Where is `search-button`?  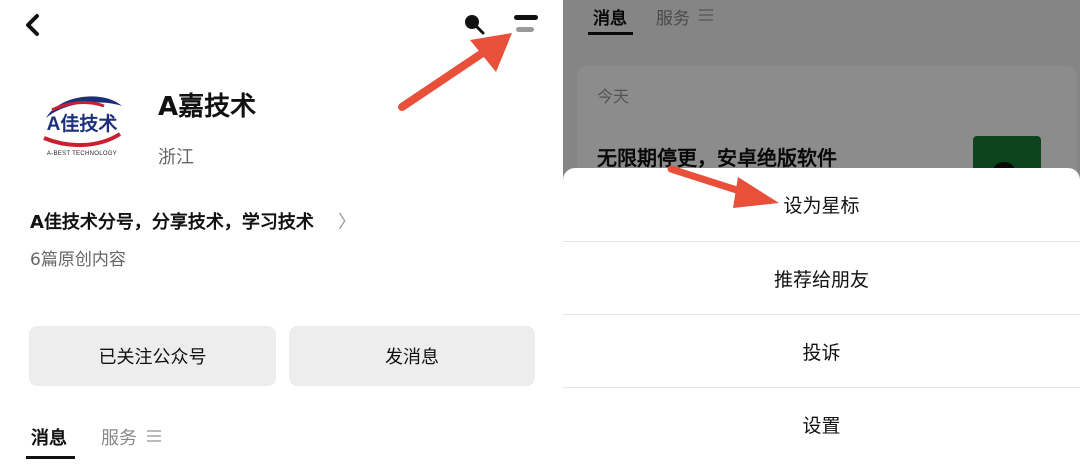
search-button is located at coordinates (474, 24).